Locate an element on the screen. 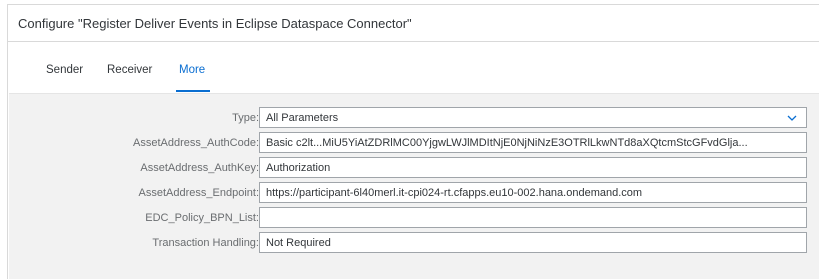 The width and height of the screenshot is (819, 279). tab-sender: Sender is located at coordinates (64, 70).